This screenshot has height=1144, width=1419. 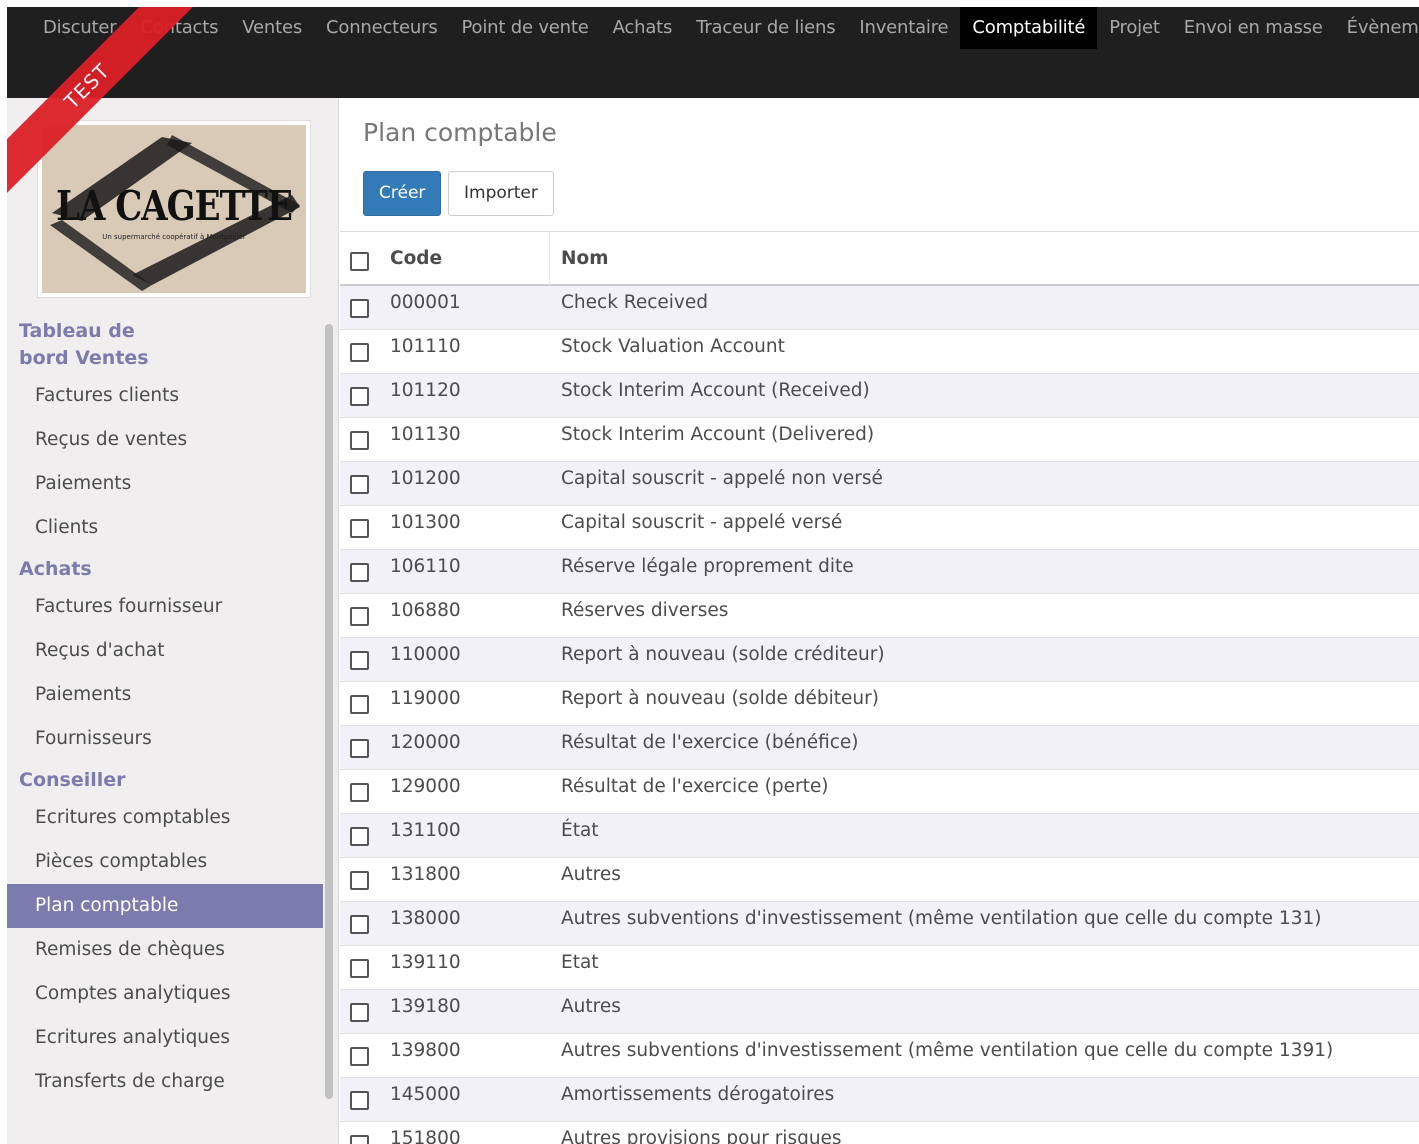 What do you see at coordinates (879, 880) in the screenshot?
I see `table-row: 131800 Autres` at bounding box center [879, 880].